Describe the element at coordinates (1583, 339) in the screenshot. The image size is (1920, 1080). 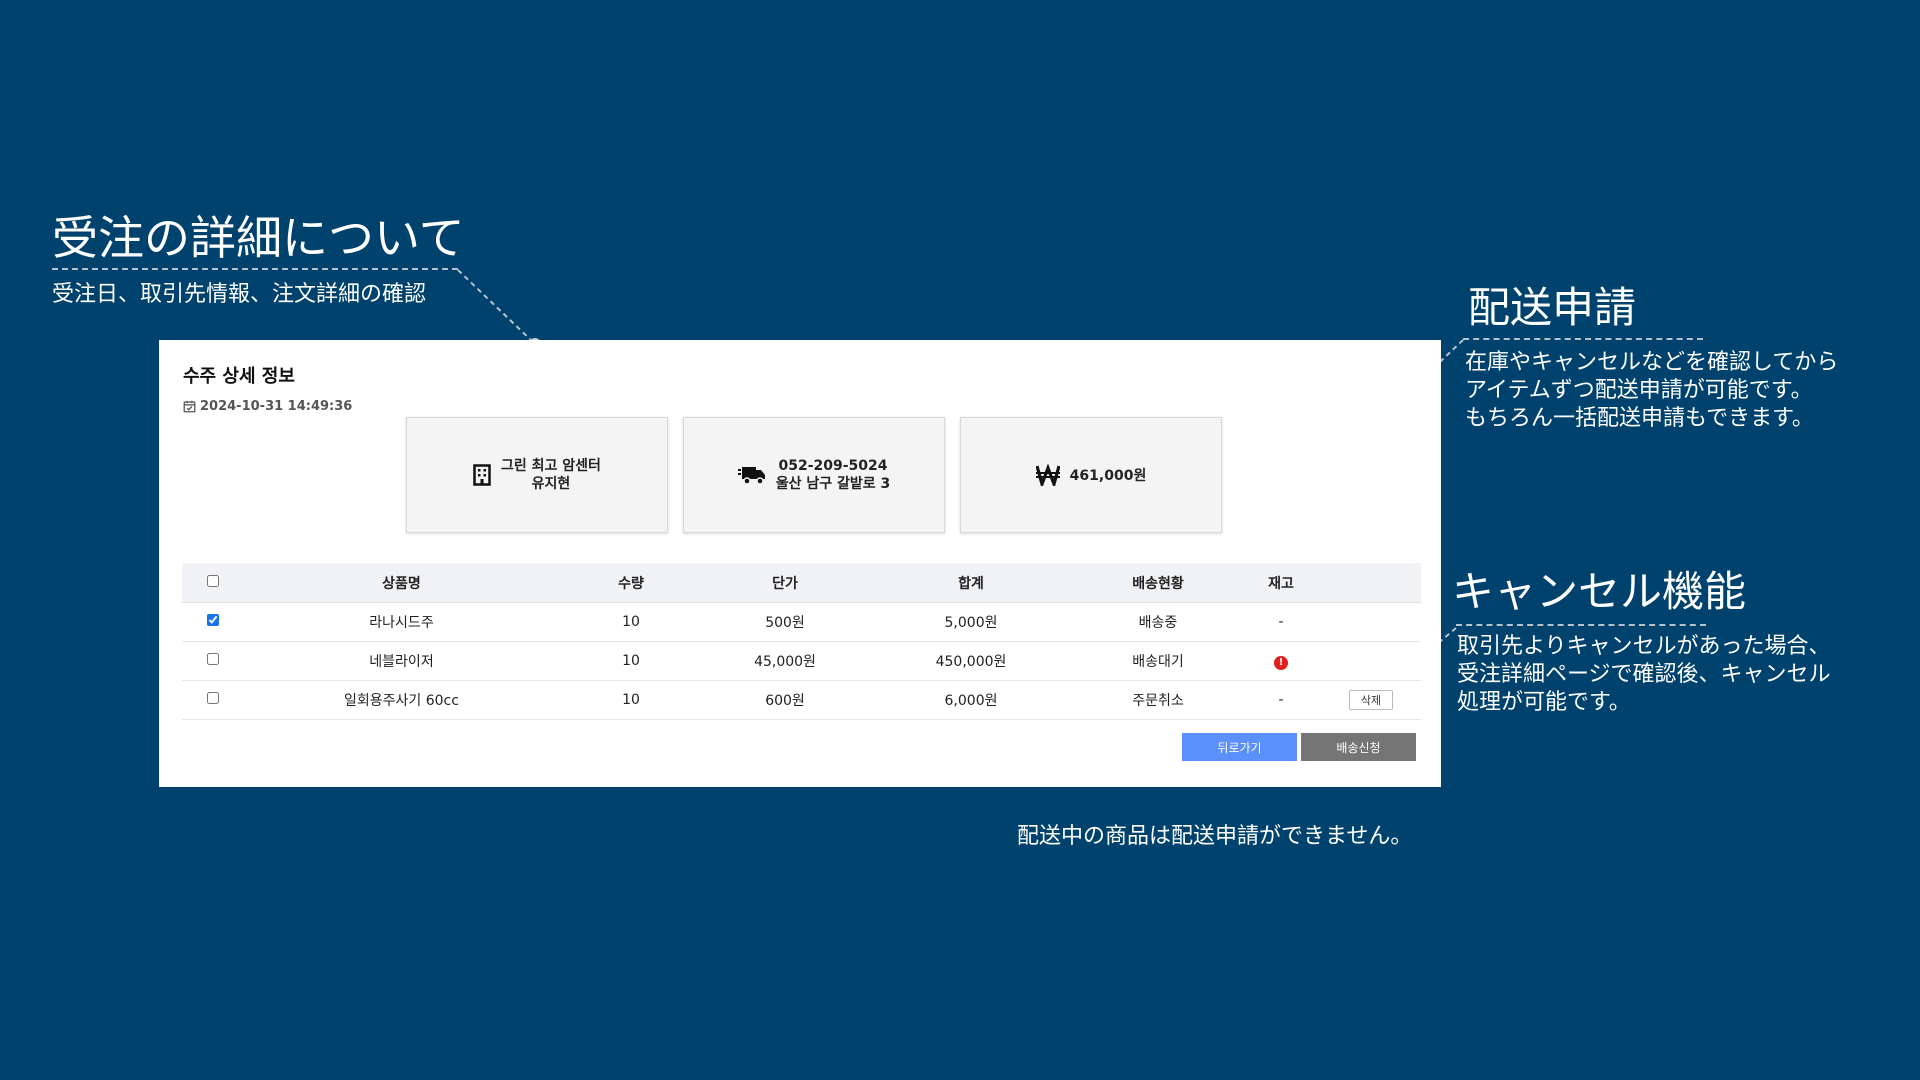
I see `shipping-request-annotation-underline` at that location.